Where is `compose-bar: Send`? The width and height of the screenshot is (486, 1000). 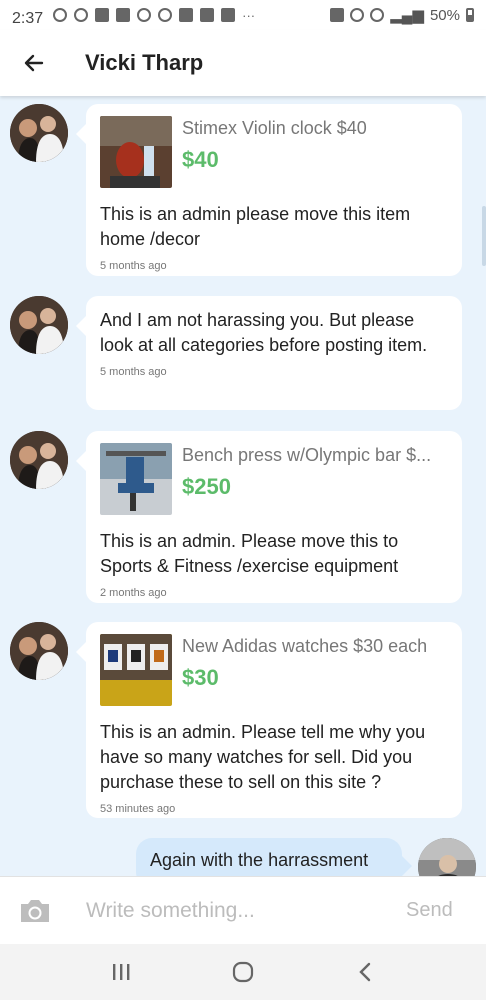 compose-bar: Send is located at coordinates (243, 910).